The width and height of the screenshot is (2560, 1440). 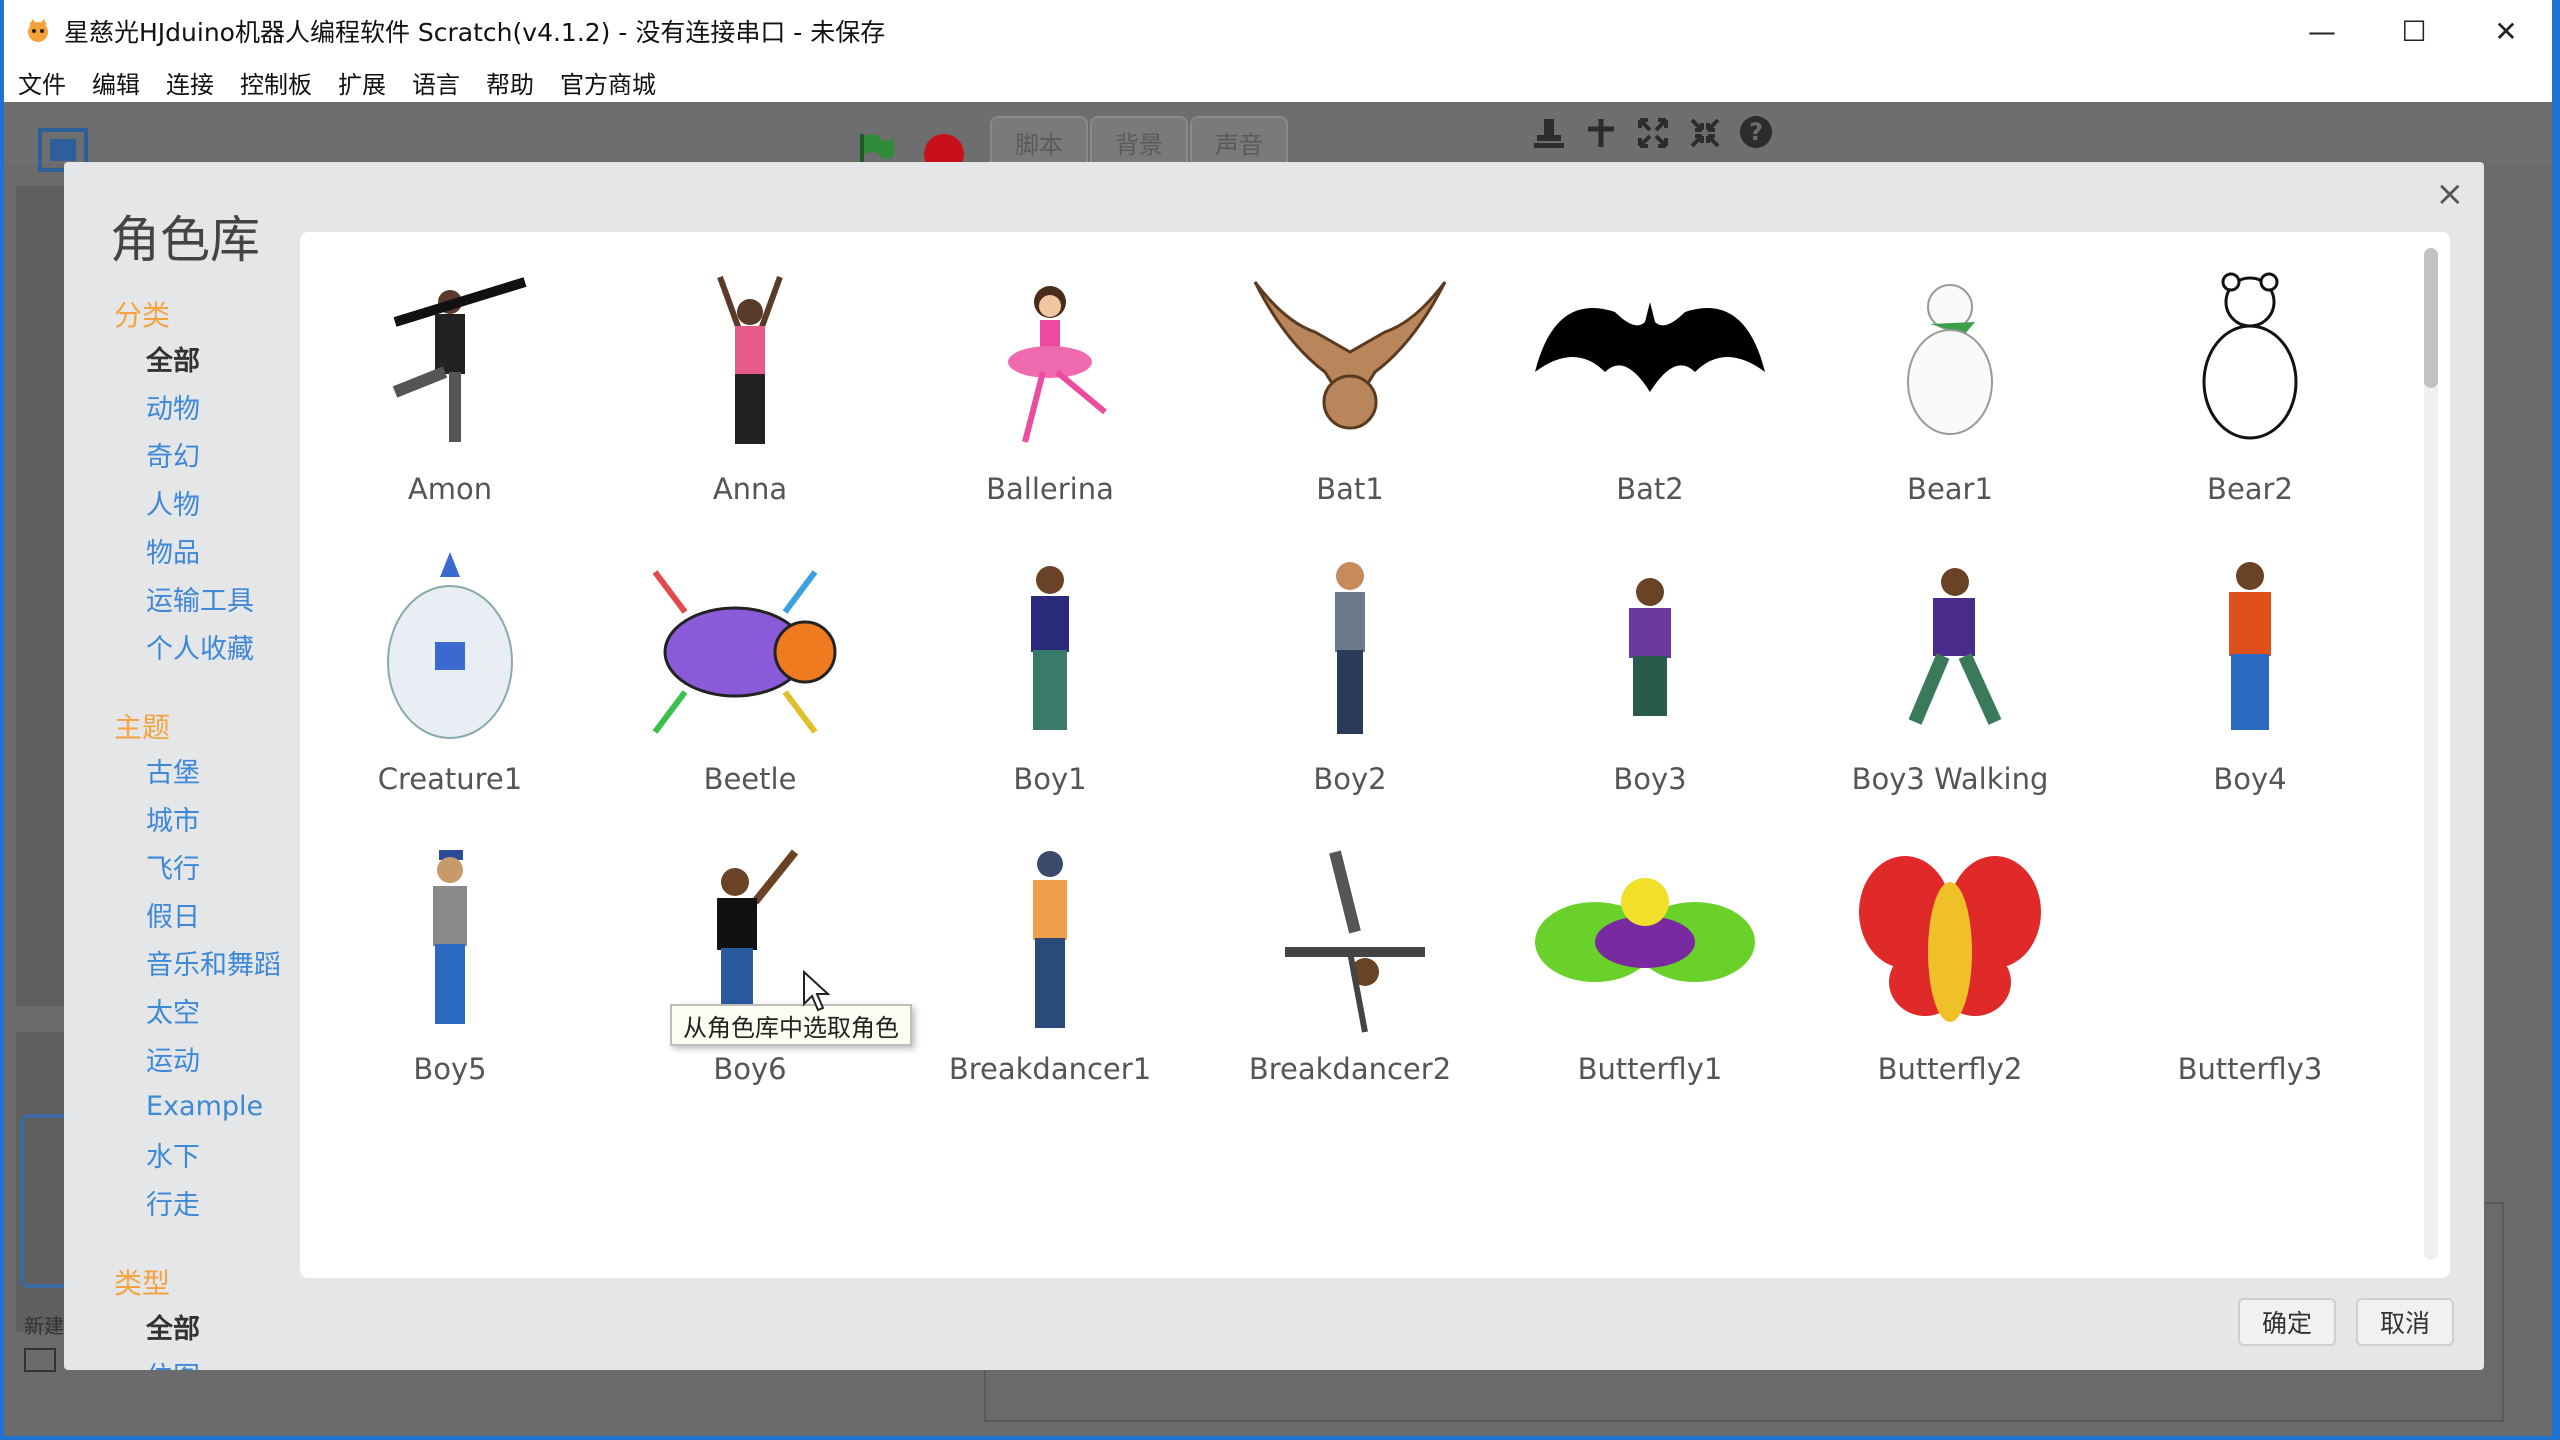 I want to click on tab-sounds: 声音, so click(x=1239, y=142).